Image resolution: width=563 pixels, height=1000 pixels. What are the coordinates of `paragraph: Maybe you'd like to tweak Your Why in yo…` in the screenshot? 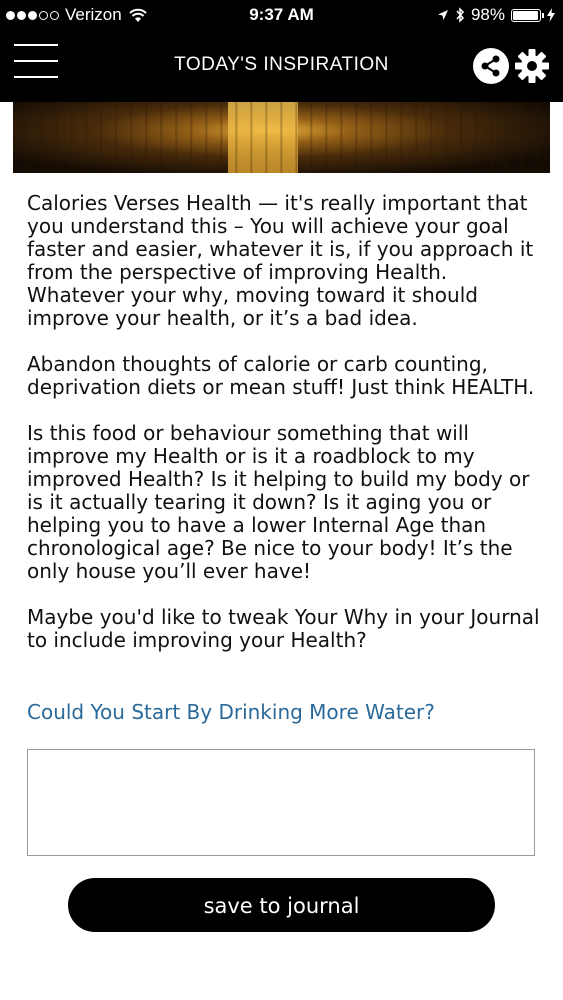 It's located at (283, 628).